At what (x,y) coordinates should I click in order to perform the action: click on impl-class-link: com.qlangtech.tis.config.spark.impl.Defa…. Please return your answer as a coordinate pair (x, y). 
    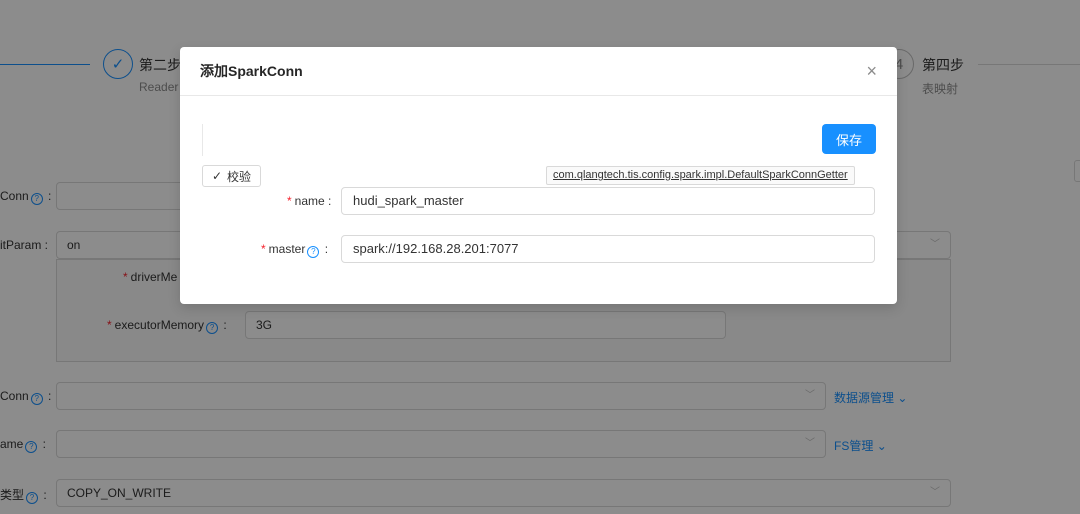
    Looking at the image, I should click on (700, 175).